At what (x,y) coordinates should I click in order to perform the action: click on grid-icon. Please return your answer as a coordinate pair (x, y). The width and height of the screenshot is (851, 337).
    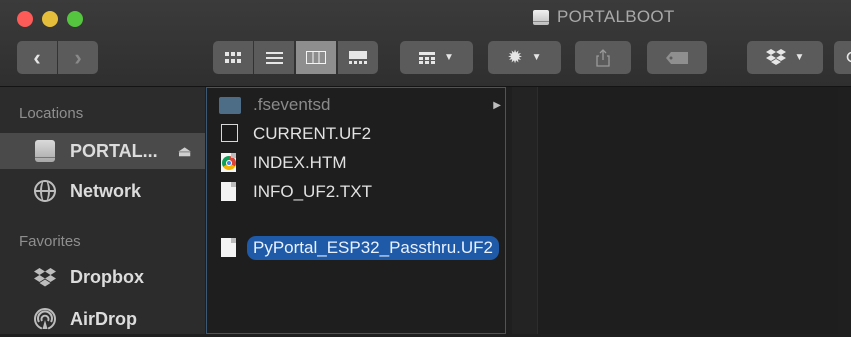
    Looking at the image, I should click on (427, 58).